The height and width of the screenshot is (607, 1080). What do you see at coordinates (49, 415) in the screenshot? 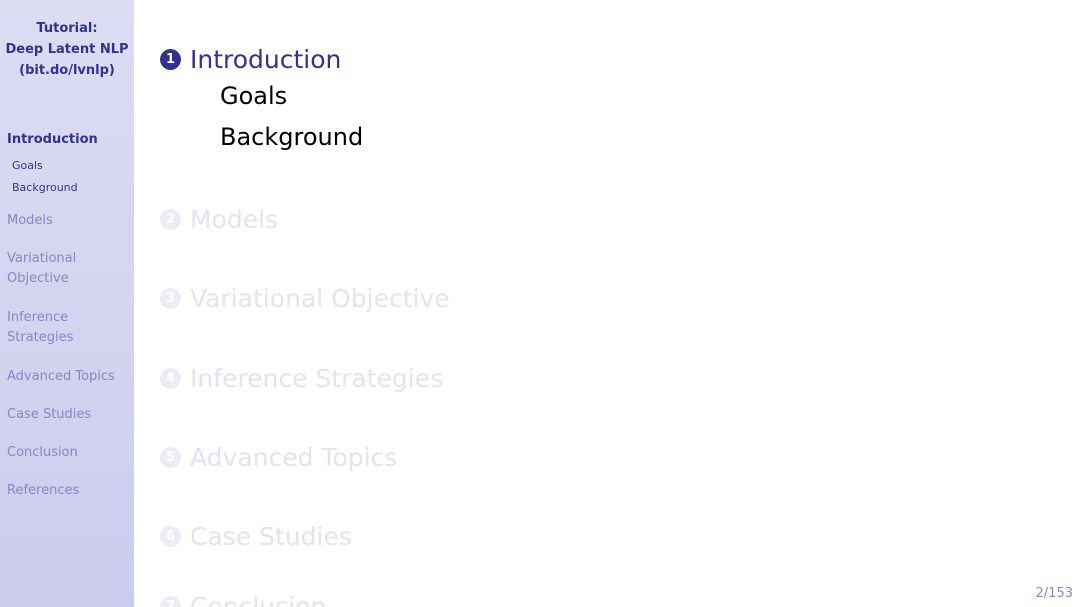
I see `sidebar-item-case-studies: Case Studies` at bounding box center [49, 415].